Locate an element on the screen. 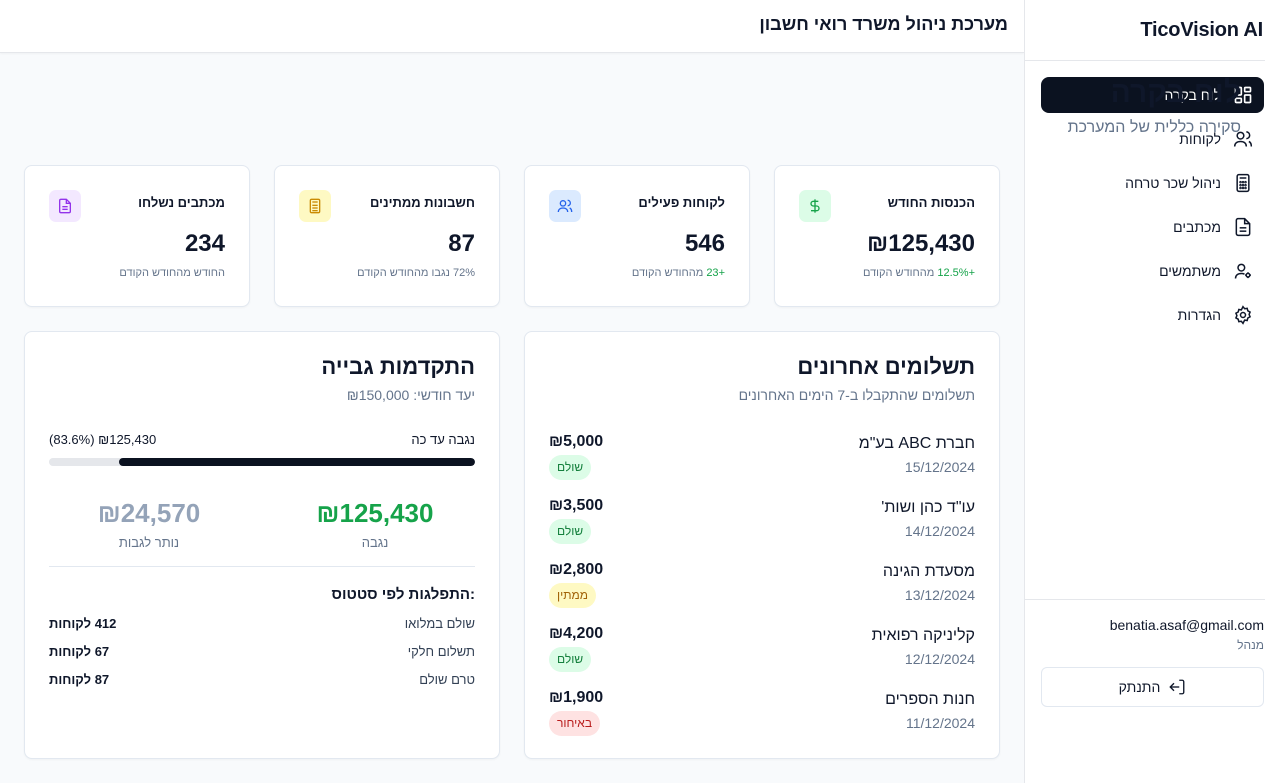 This screenshot has height=783, width=1265. payments-subtitle: תשלומים שהתקבלו ב-7 הימים האחרונים is located at coordinates (856, 395).